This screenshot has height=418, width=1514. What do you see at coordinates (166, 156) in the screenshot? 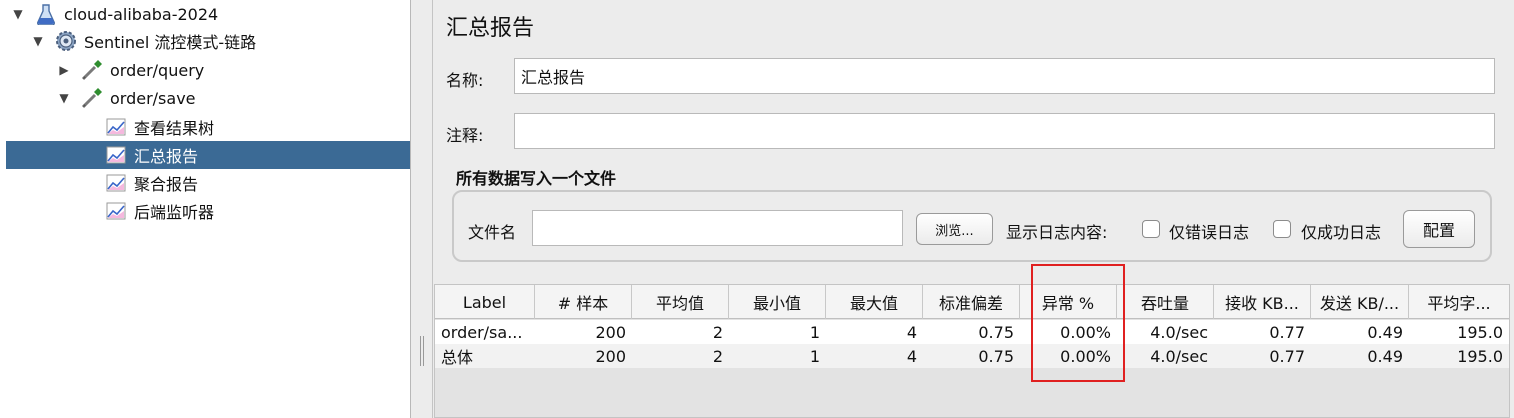
I see `tree-node-label: 汇总报告` at bounding box center [166, 156].